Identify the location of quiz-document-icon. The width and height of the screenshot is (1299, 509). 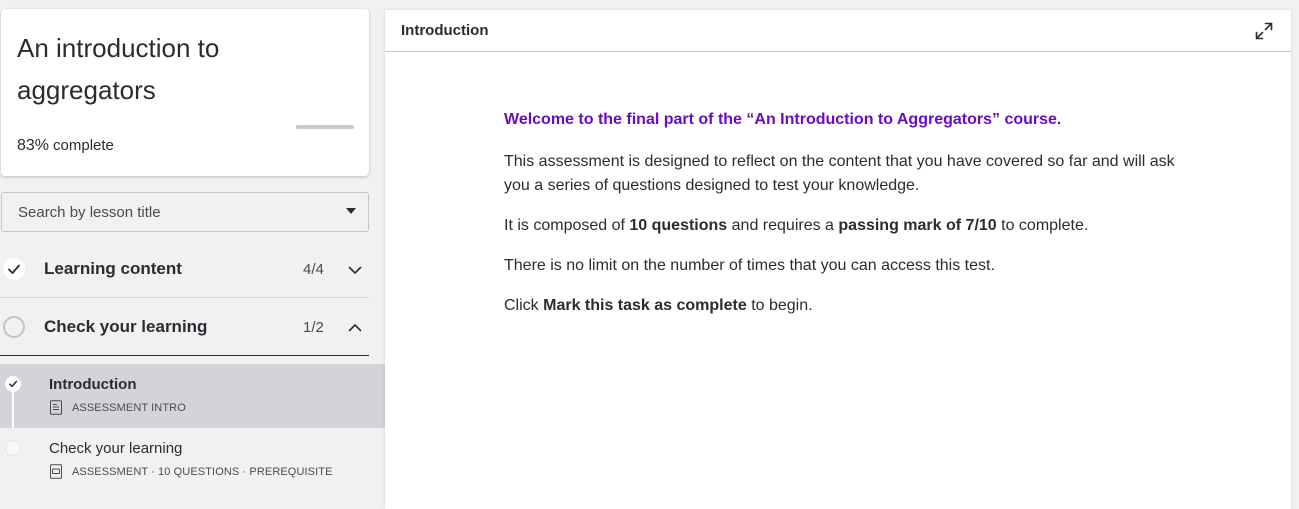
(56, 471).